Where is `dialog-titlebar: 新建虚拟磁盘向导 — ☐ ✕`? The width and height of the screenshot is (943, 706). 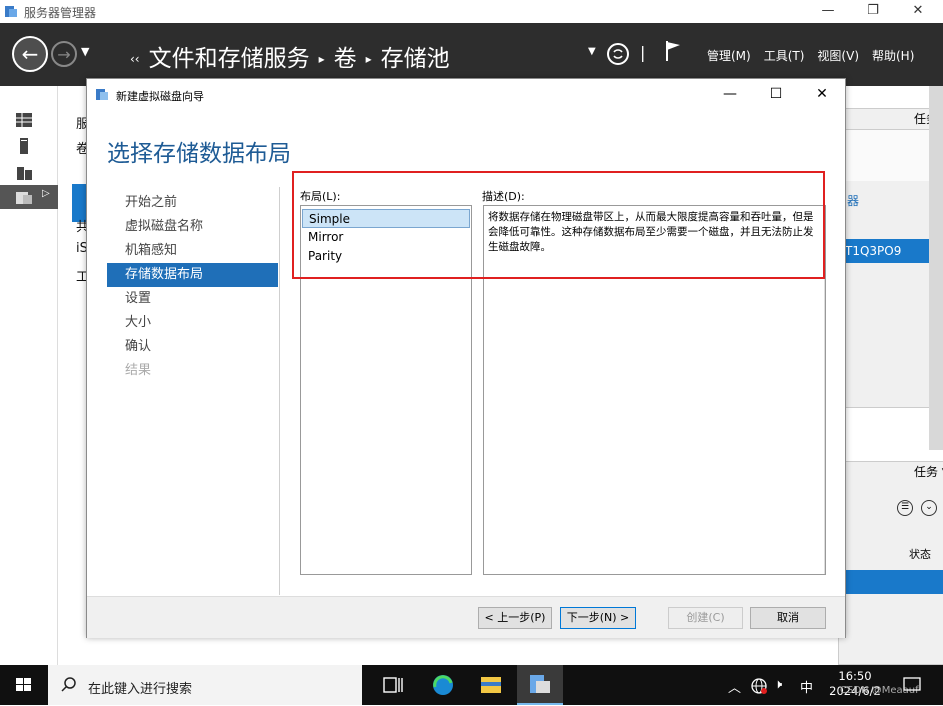 dialog-titlebar: 新建虚拟磁盘向导 — ☐ ✕ is located at coordinates (466, 94).